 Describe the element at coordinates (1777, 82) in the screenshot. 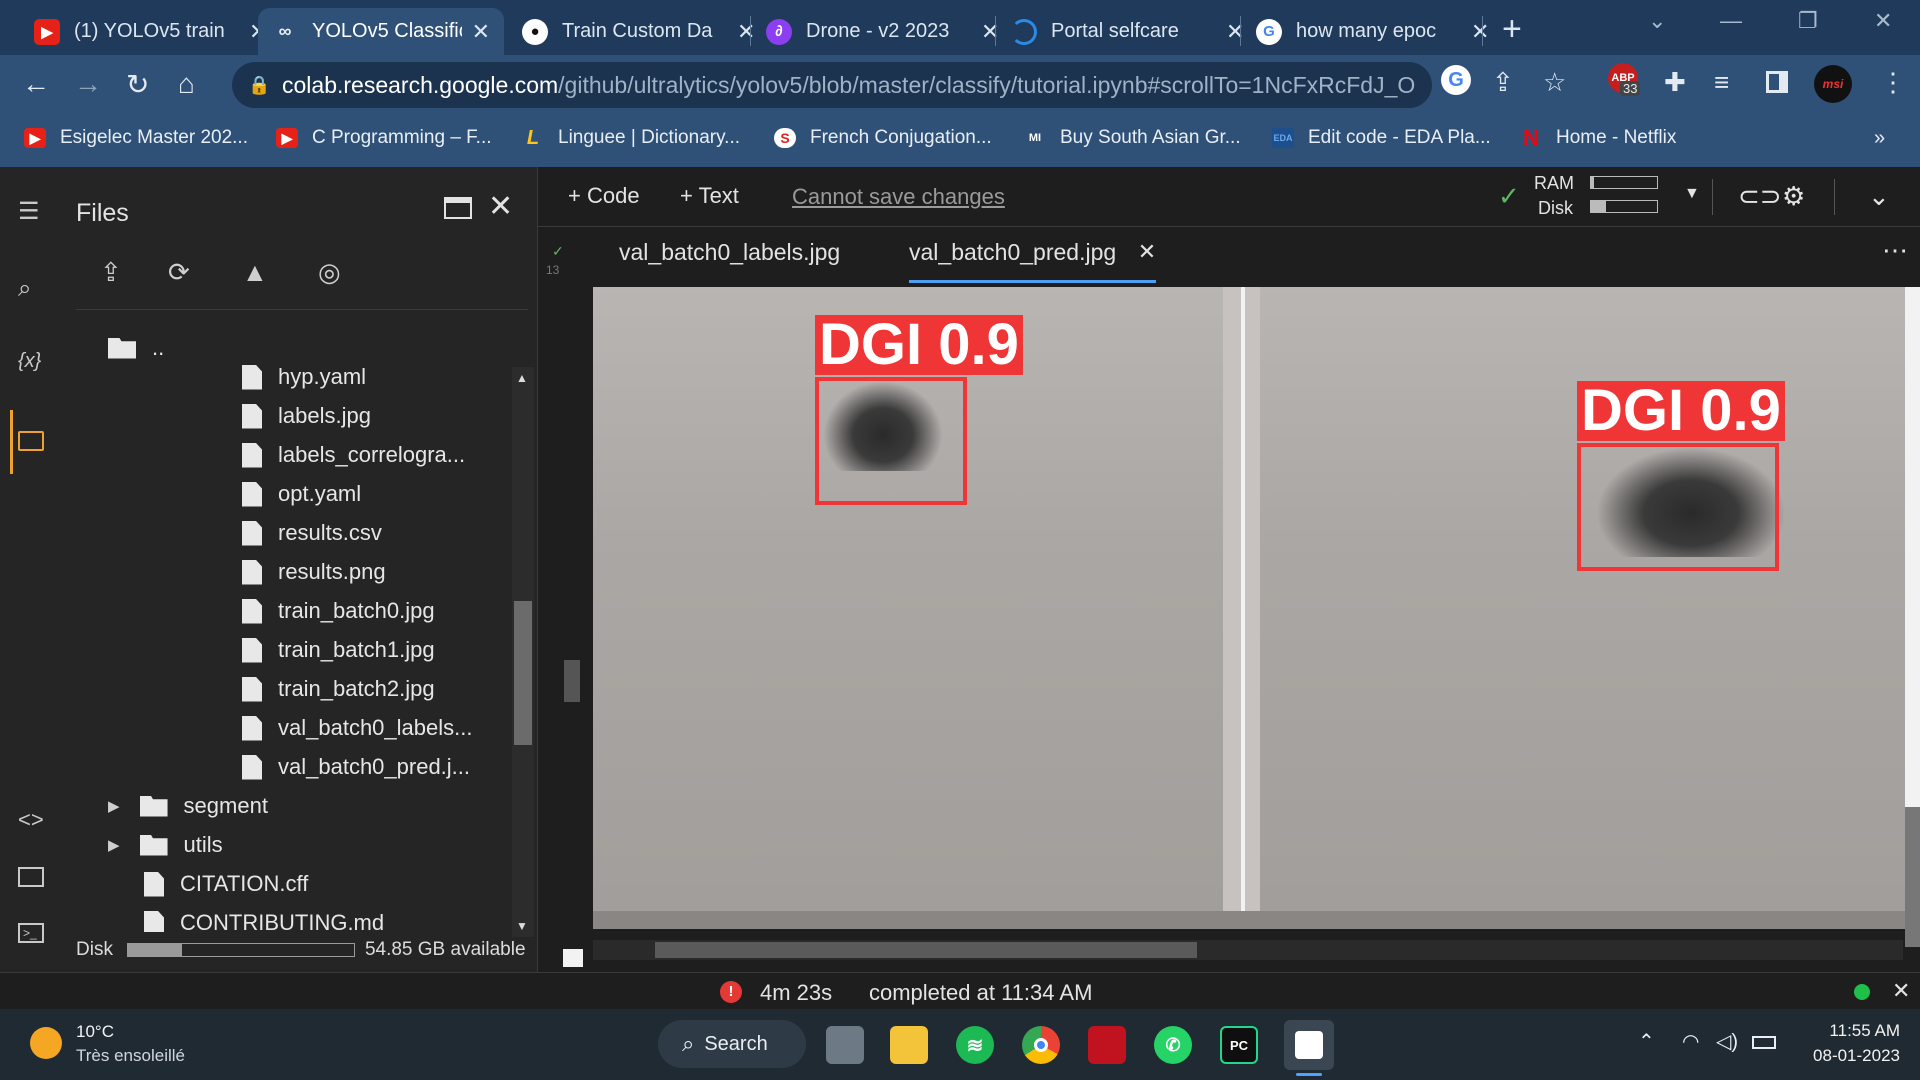

I see `side-panel-icon` at that location.